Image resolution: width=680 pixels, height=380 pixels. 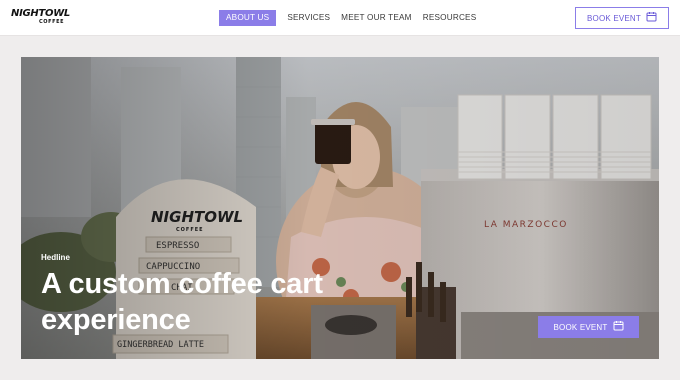 I want to click on header-book-event-button: BOOK EVENT, so click(x=622, y=18).